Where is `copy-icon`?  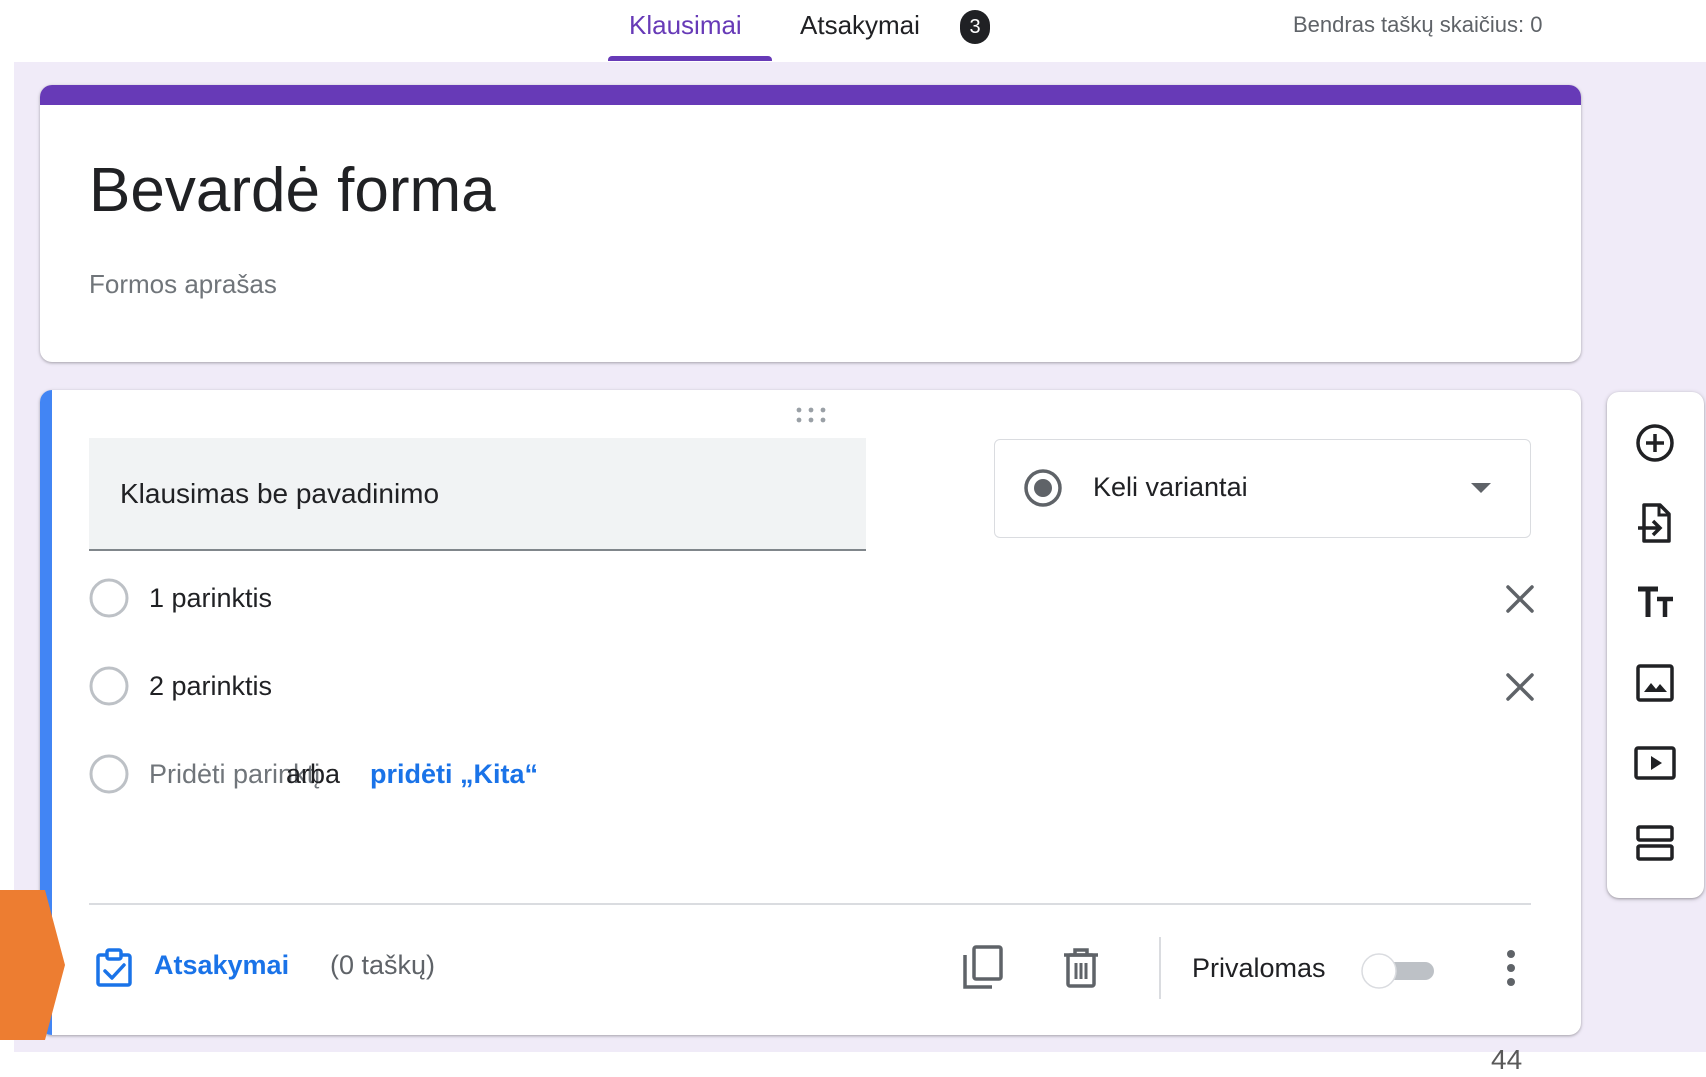
copy-icon is located at coordinates (982, 967).